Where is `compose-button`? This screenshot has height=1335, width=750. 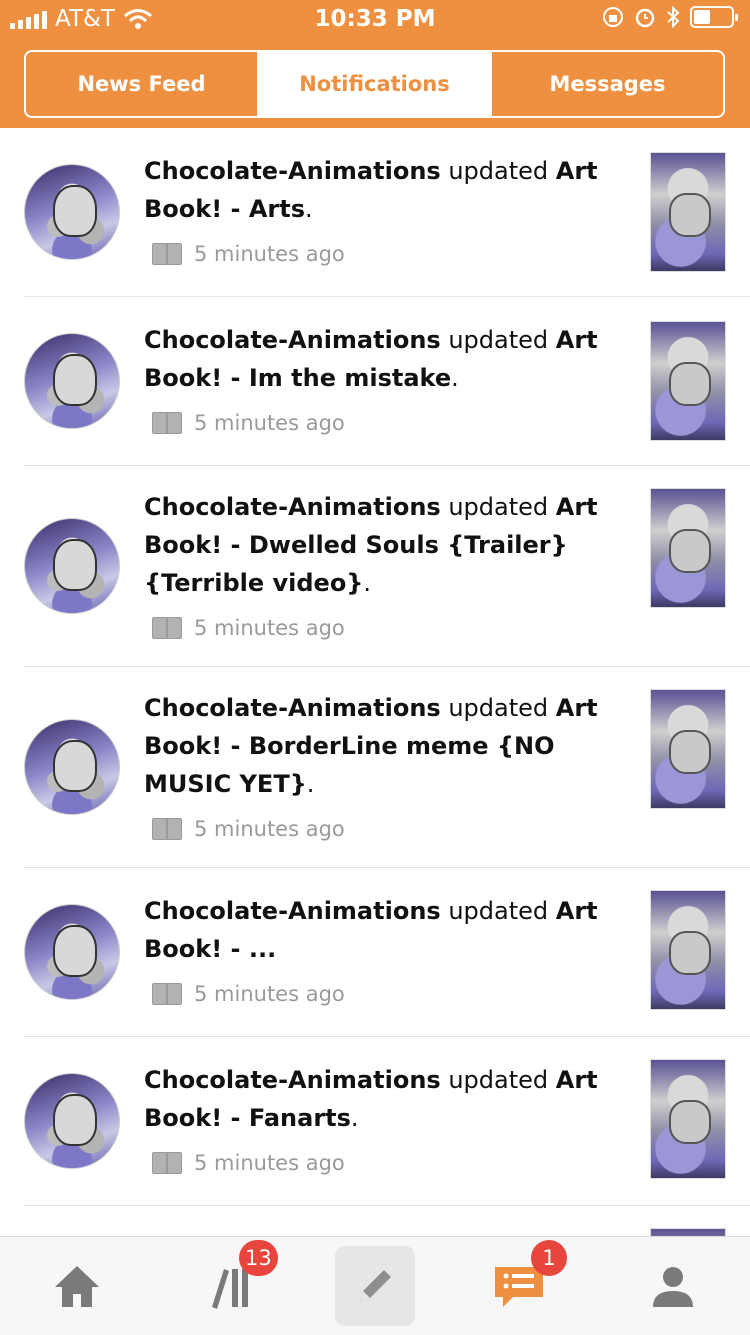
compose-button is located at coordinates (375, 1286).